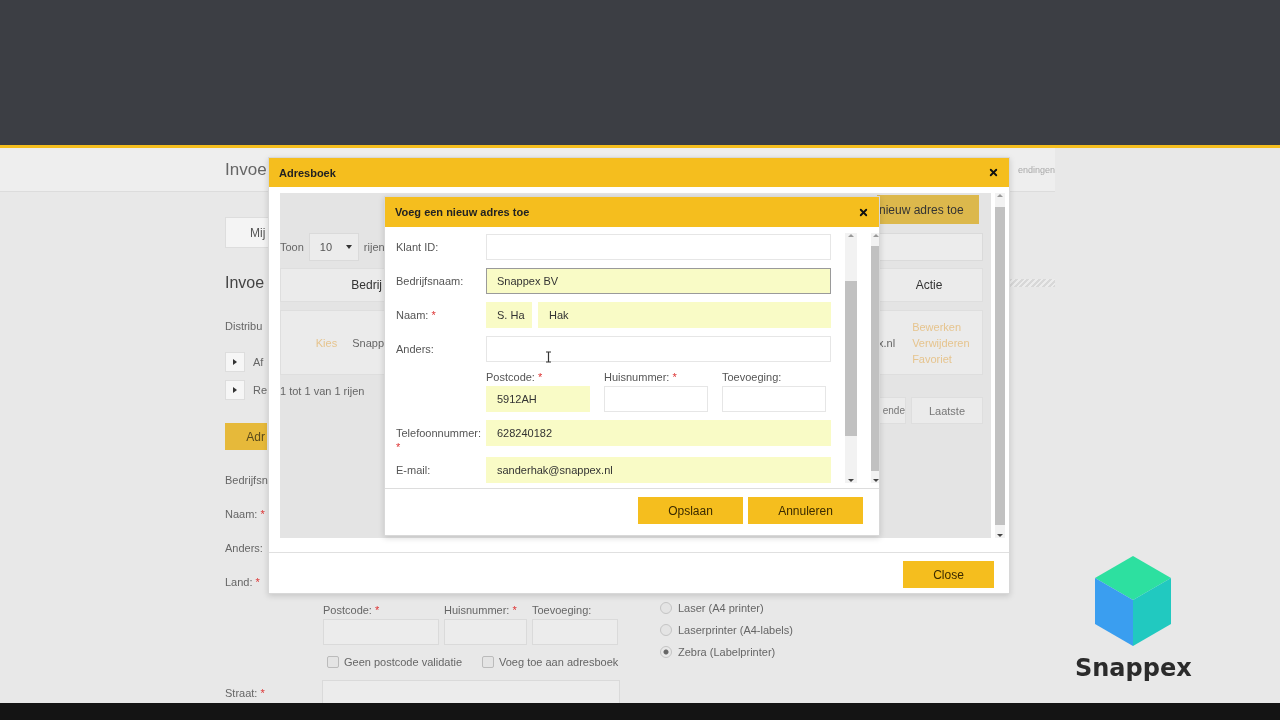 The image size is (1280, 720). Describe the element at coordinates (322, 391) in the screenshot. I see `table-info: 1 tot 1 van 1 rijen` at that location.